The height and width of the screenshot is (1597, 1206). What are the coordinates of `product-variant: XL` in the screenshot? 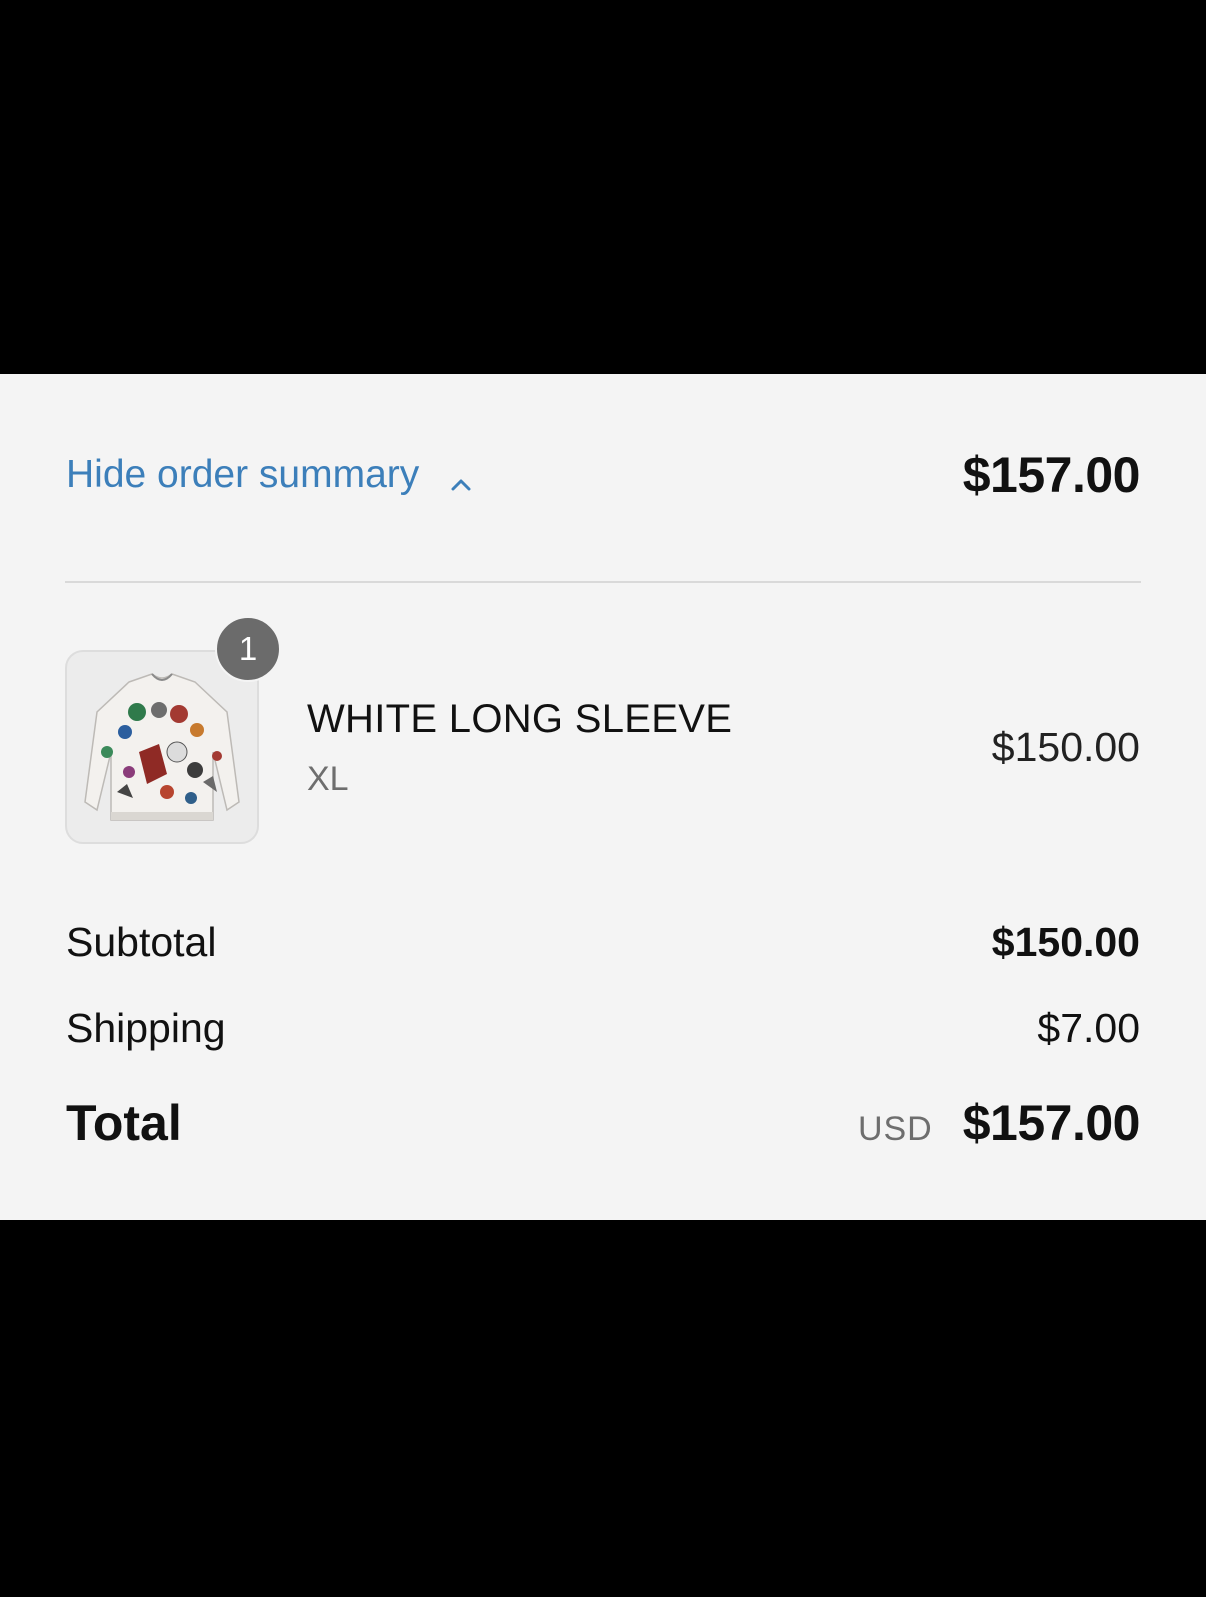 It's located at (328, 779).